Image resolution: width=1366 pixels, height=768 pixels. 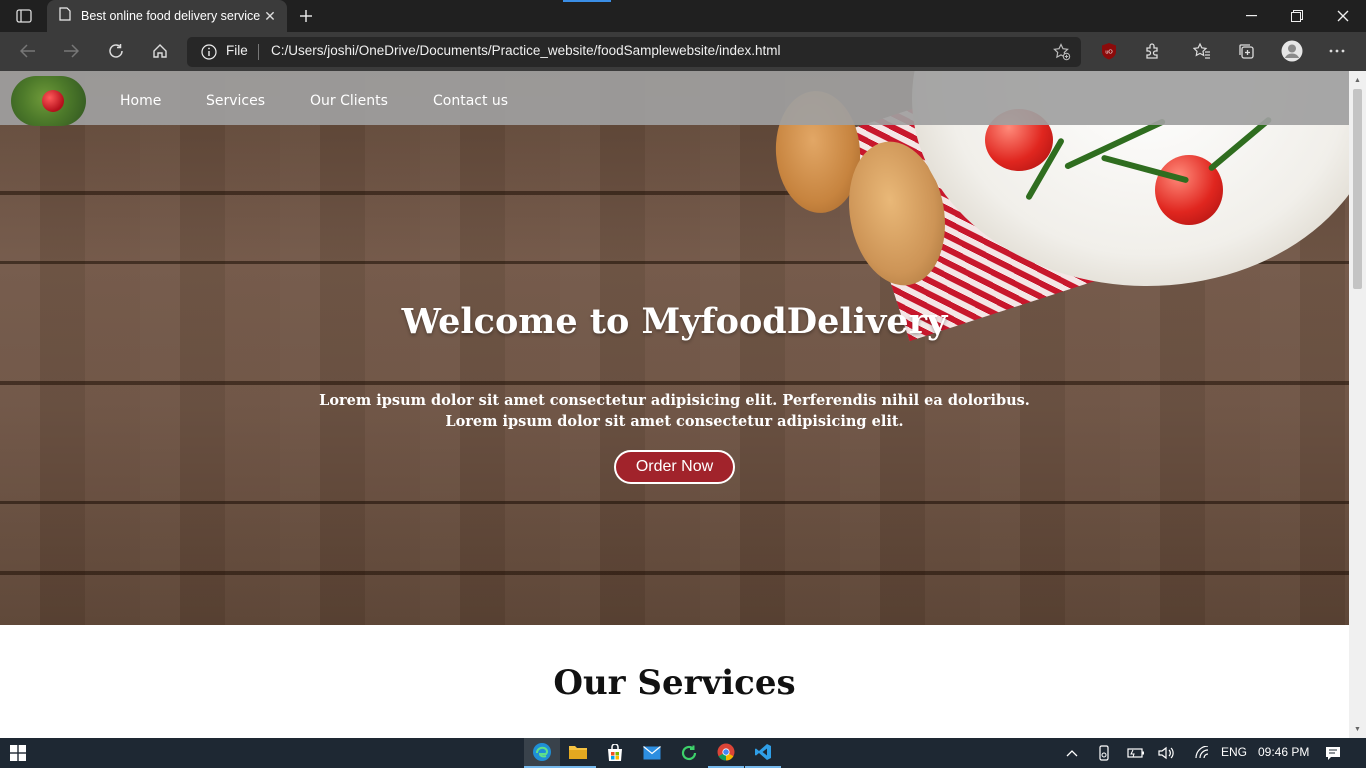 I want to click on site-logo, so click(x=48, y=101).